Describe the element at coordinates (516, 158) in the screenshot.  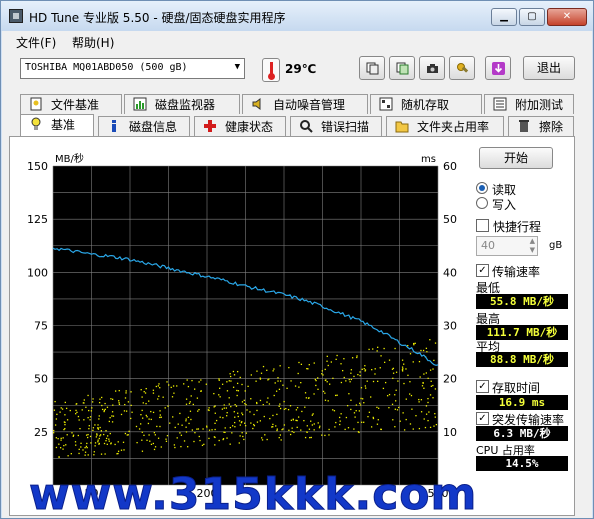
I see `start-button: 开始` at that location.